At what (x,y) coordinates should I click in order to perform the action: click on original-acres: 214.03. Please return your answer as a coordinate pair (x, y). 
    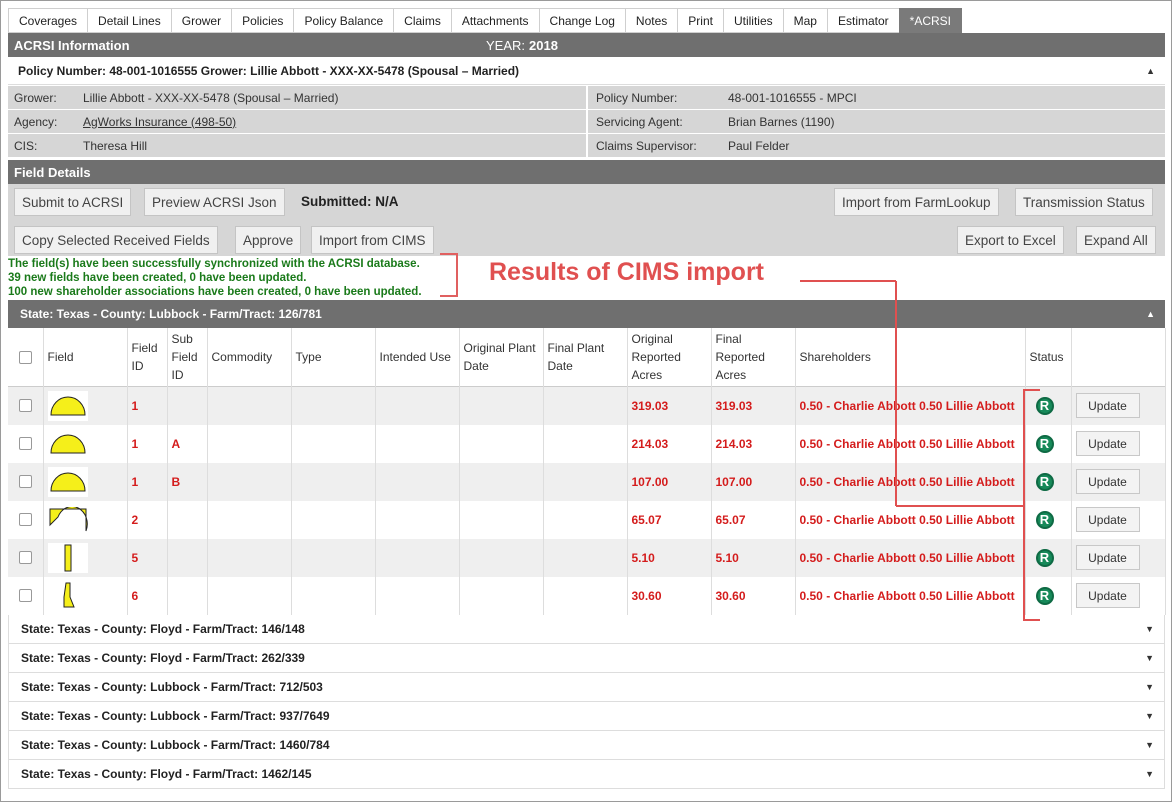
    Looking at the image, I should click on (669, 443).